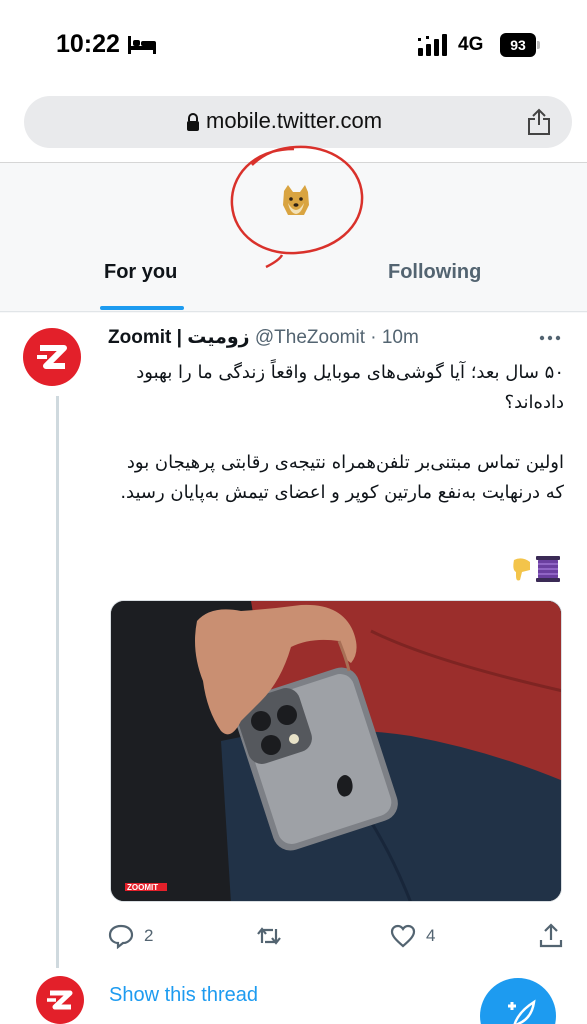 The width and height of the screenshot is (587, 1024). Describe the element at coordinates (142, 308) in the screenshot. I see `active-tab-indicator` at that location.